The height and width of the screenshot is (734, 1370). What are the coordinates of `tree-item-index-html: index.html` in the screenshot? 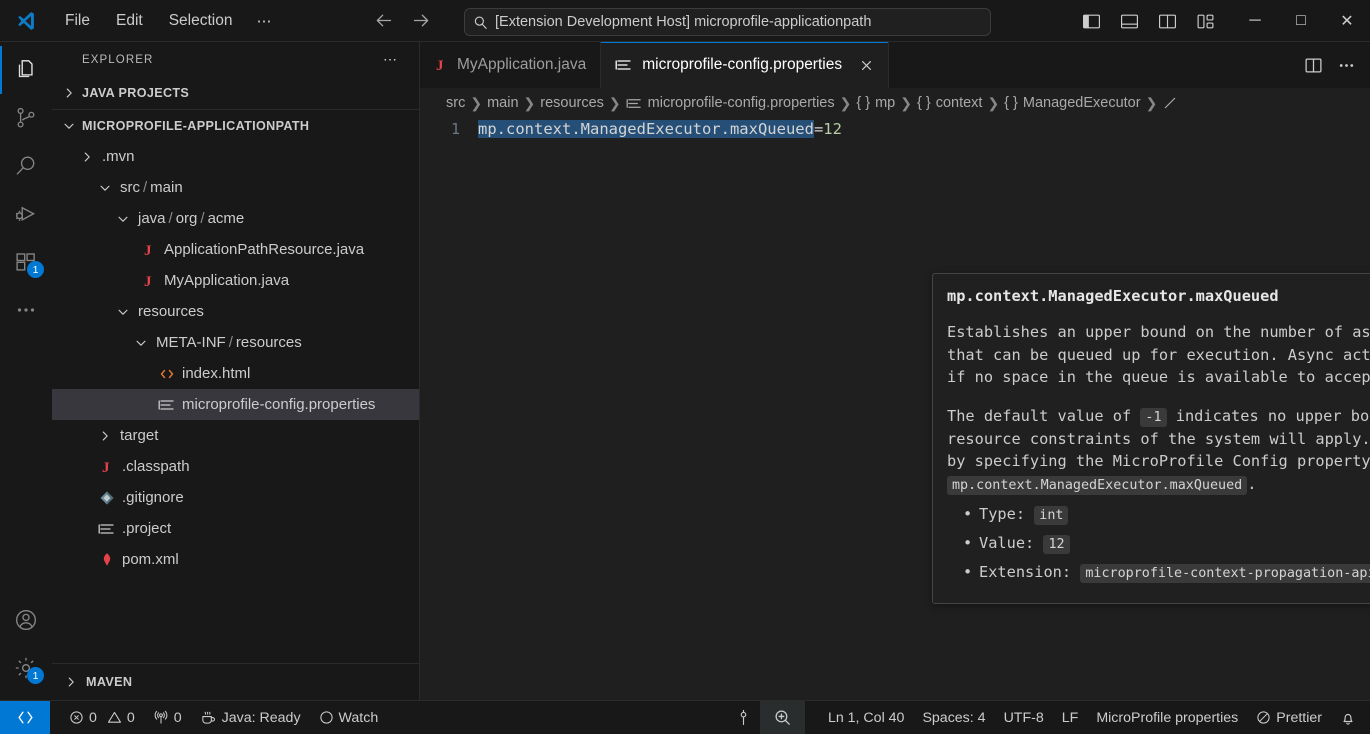 It's located at (235, 373).